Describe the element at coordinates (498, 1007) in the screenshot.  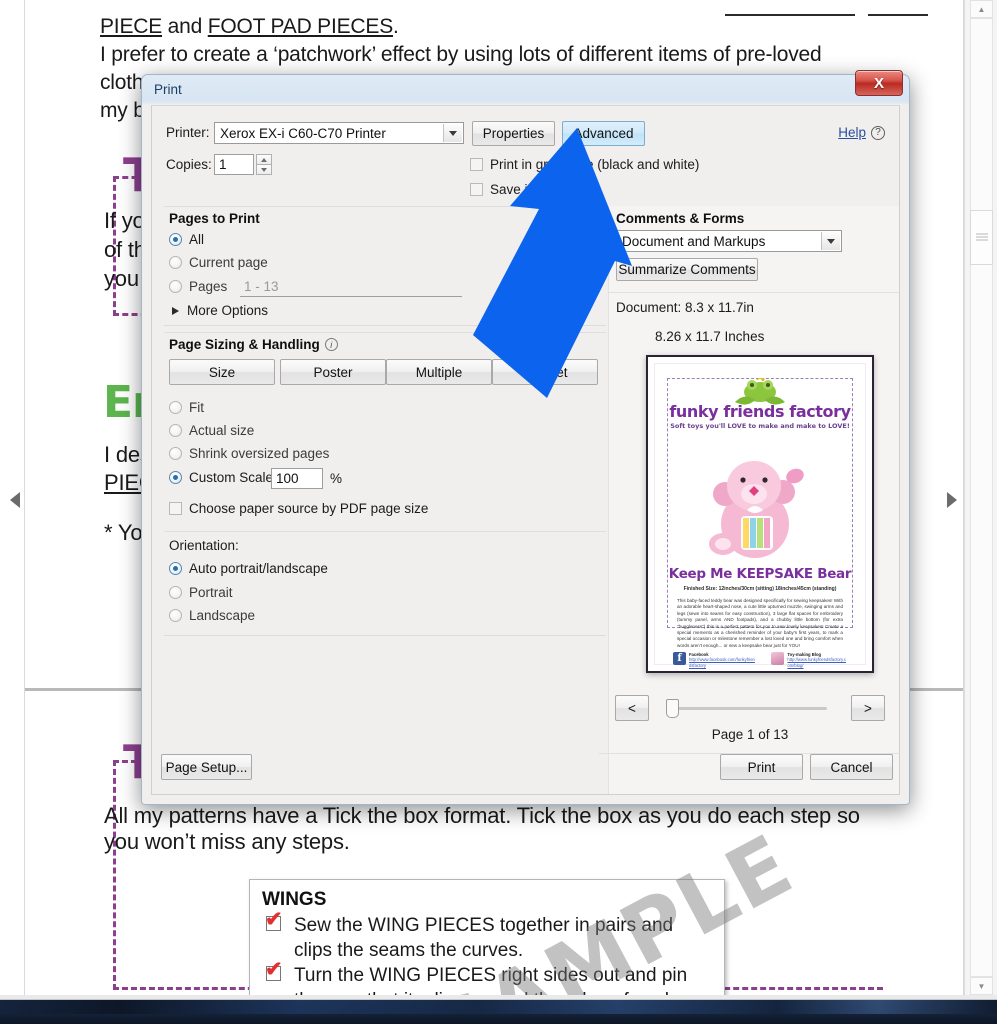
I see `taskbar-sheen` at that location.